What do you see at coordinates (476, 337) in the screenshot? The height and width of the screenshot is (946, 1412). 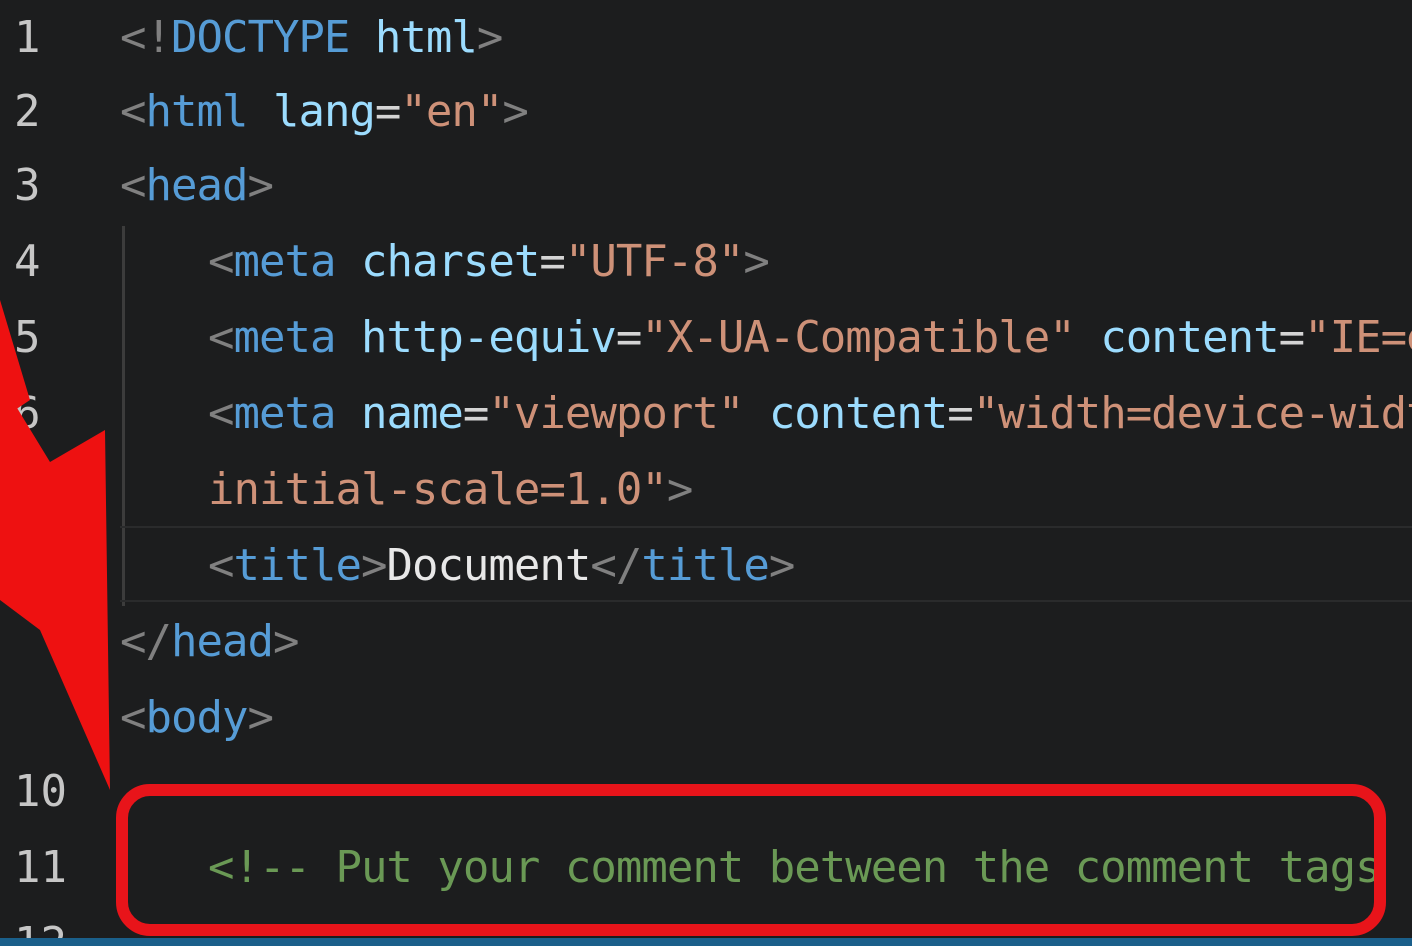 I see `attribute-name: http-equiv` at bounding box center [476, 337].